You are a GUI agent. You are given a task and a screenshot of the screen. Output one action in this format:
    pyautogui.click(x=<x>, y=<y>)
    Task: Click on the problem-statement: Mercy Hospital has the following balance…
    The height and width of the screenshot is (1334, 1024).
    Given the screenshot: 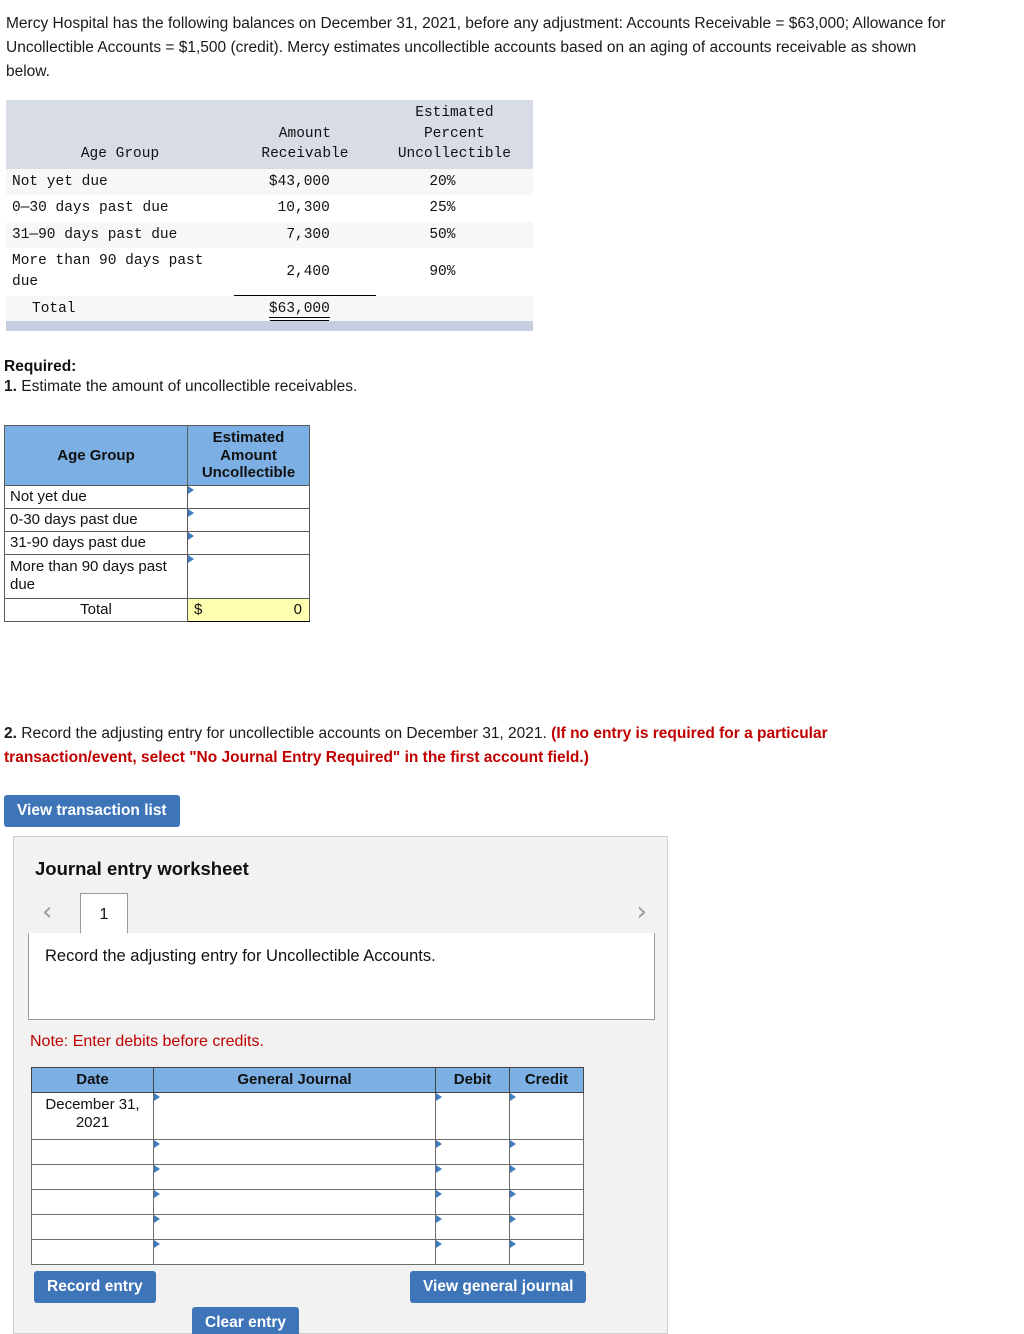 What is the action you would take?
    pyautogui.click(x=476, y=48)
    